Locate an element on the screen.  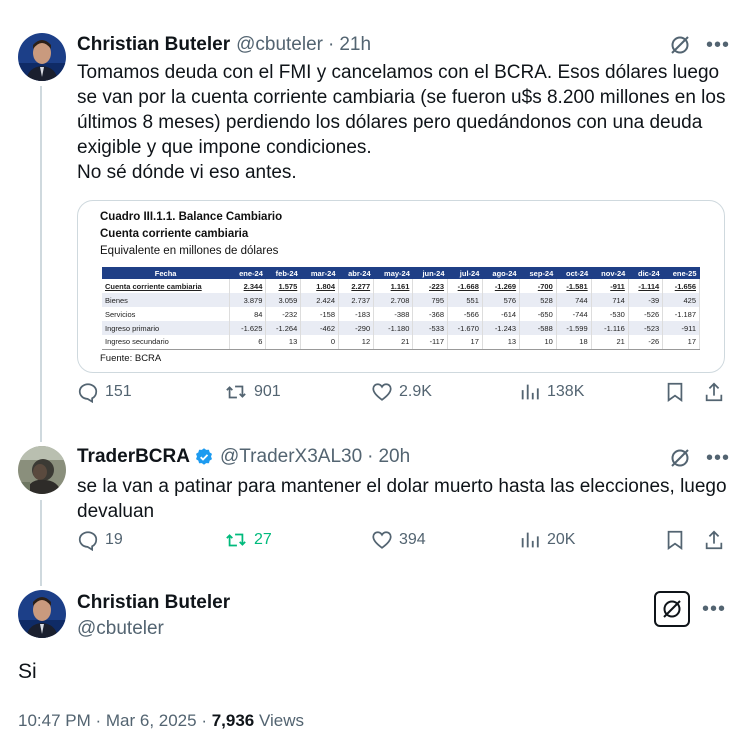
table-cell: 3.059 is located at coordinates (283, 300).